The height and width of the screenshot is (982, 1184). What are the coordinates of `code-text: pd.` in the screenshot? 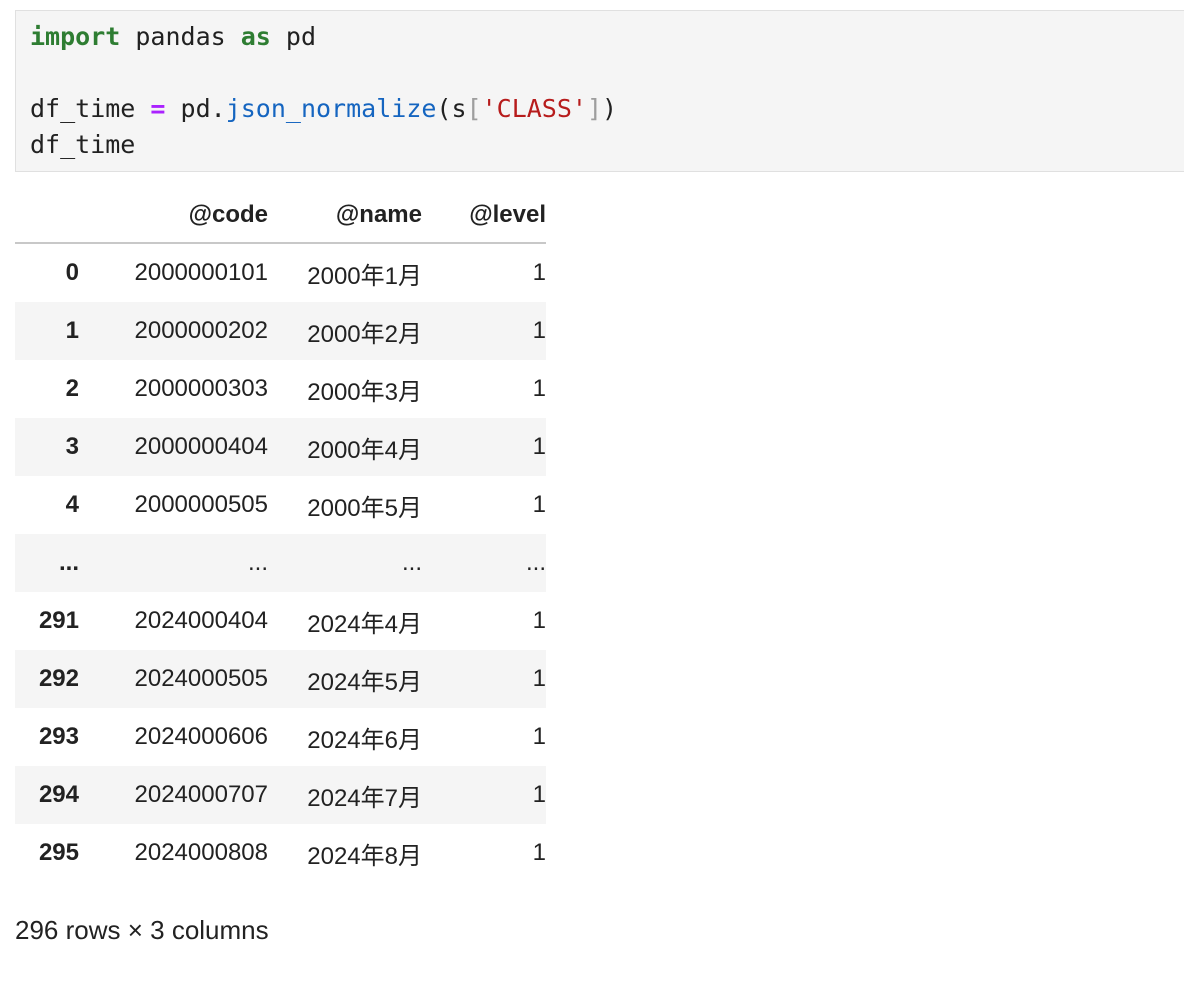 It's located at (195, 108).